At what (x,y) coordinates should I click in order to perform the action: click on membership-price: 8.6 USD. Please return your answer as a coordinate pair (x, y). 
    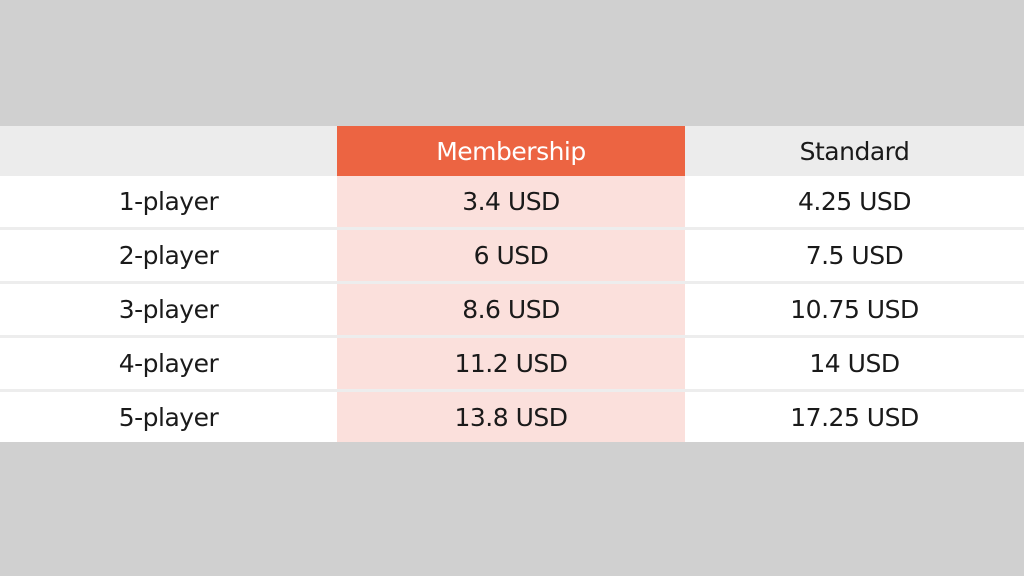
    Looking at the image, I should click on (511, 309).